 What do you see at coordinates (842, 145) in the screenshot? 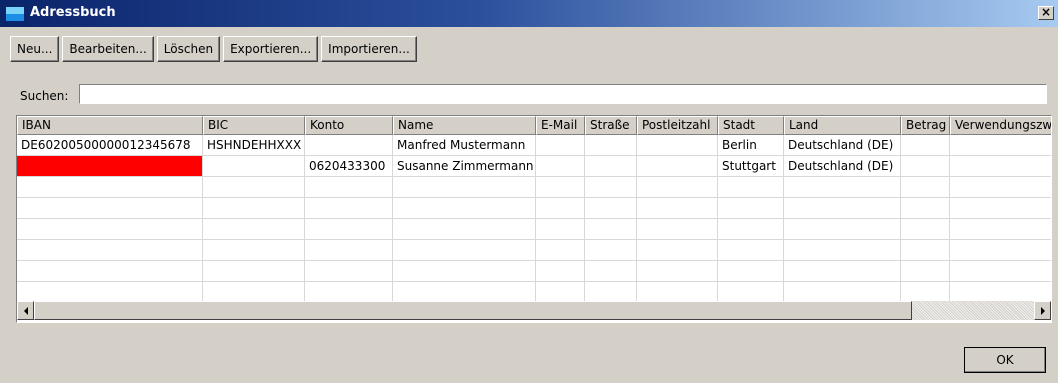
I see `cell-land: Deutschland (DE)` at bounding box center [842, 145].